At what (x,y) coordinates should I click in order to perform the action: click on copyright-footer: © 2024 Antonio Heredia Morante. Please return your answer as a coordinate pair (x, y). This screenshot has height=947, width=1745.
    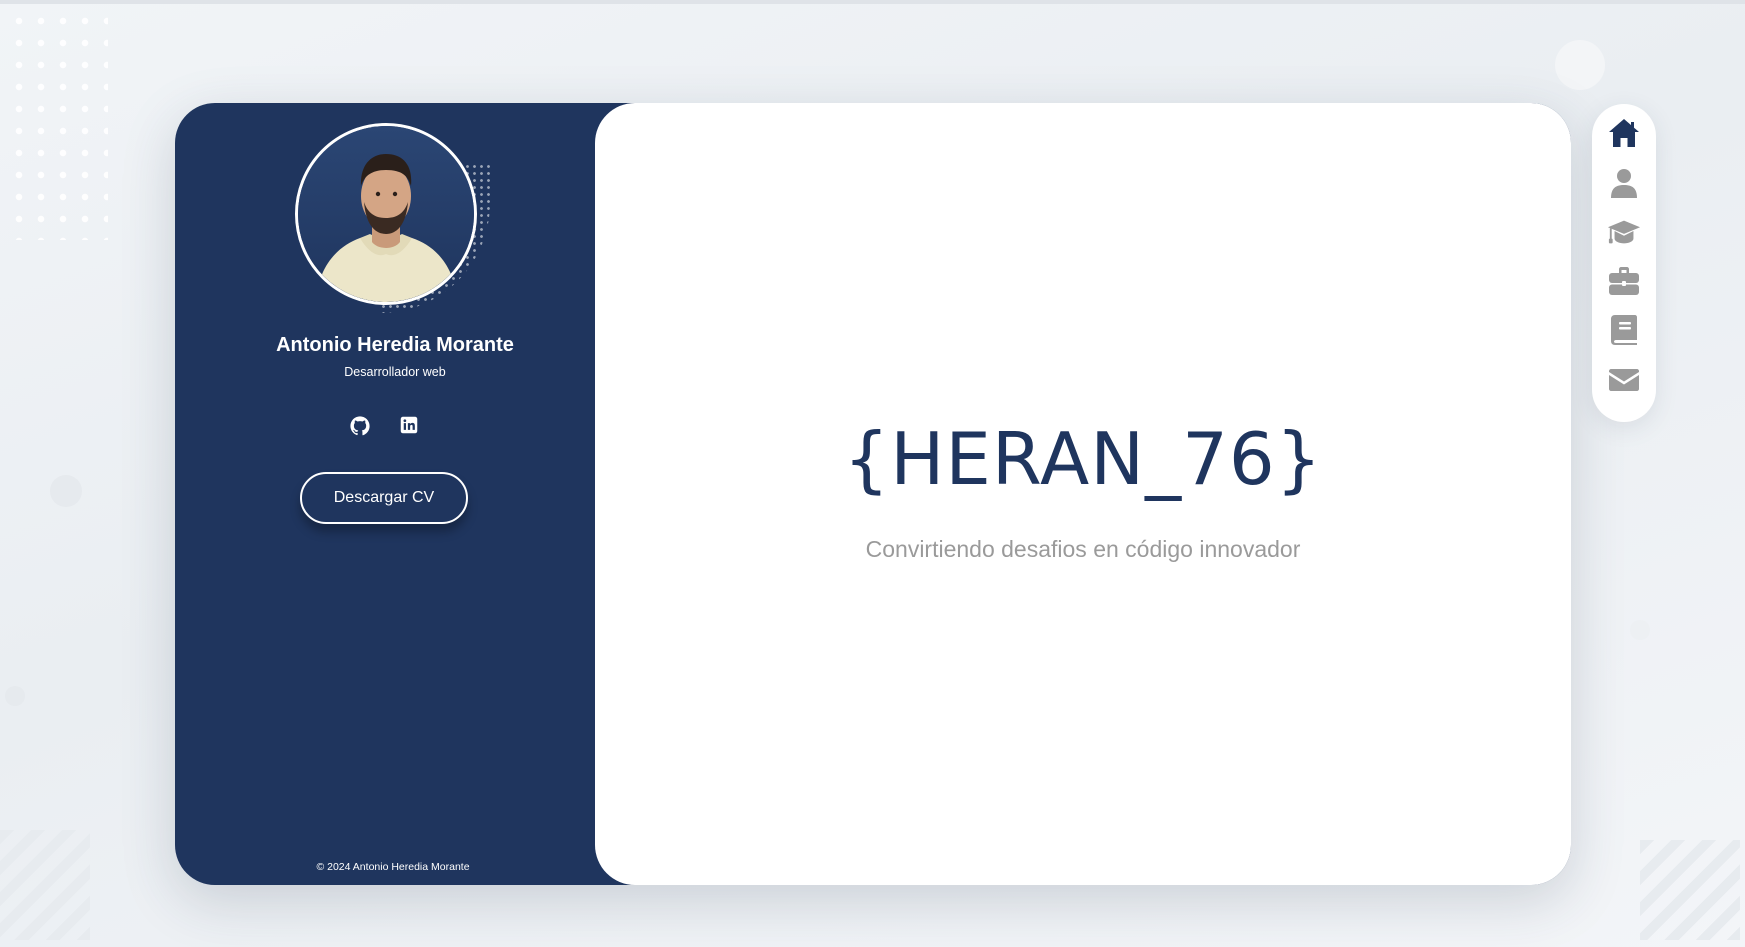
    Looking at the image, I should click on (393, 867).